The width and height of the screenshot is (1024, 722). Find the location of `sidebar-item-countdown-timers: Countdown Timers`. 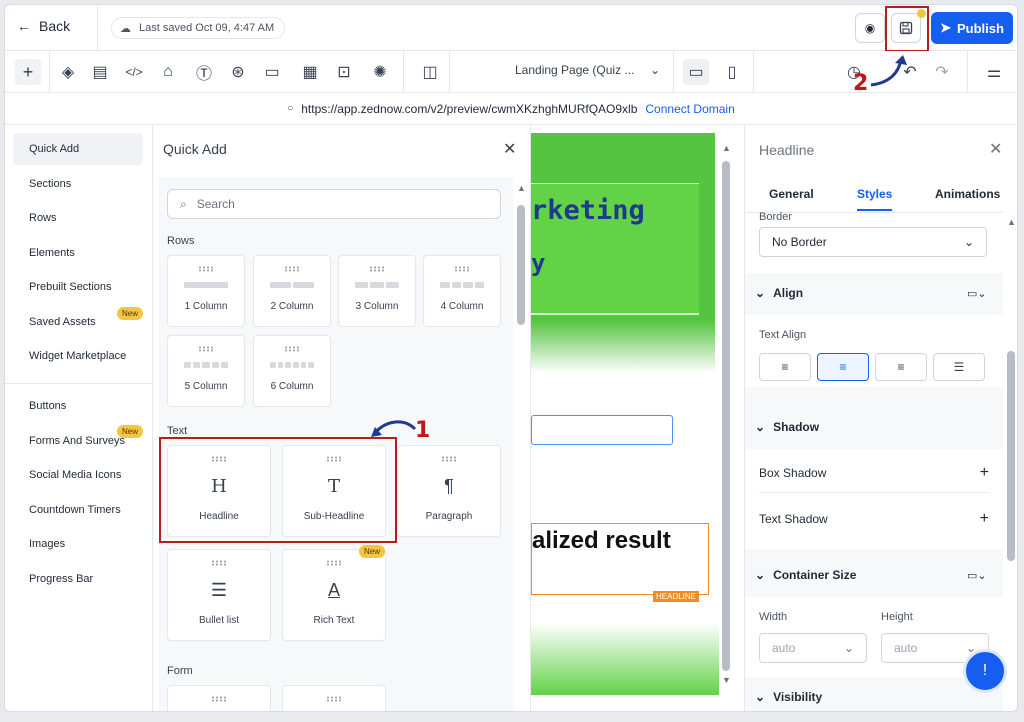

sidebar-item-countdown-timers: Countdown Timers is located at coordinates (78, 510).